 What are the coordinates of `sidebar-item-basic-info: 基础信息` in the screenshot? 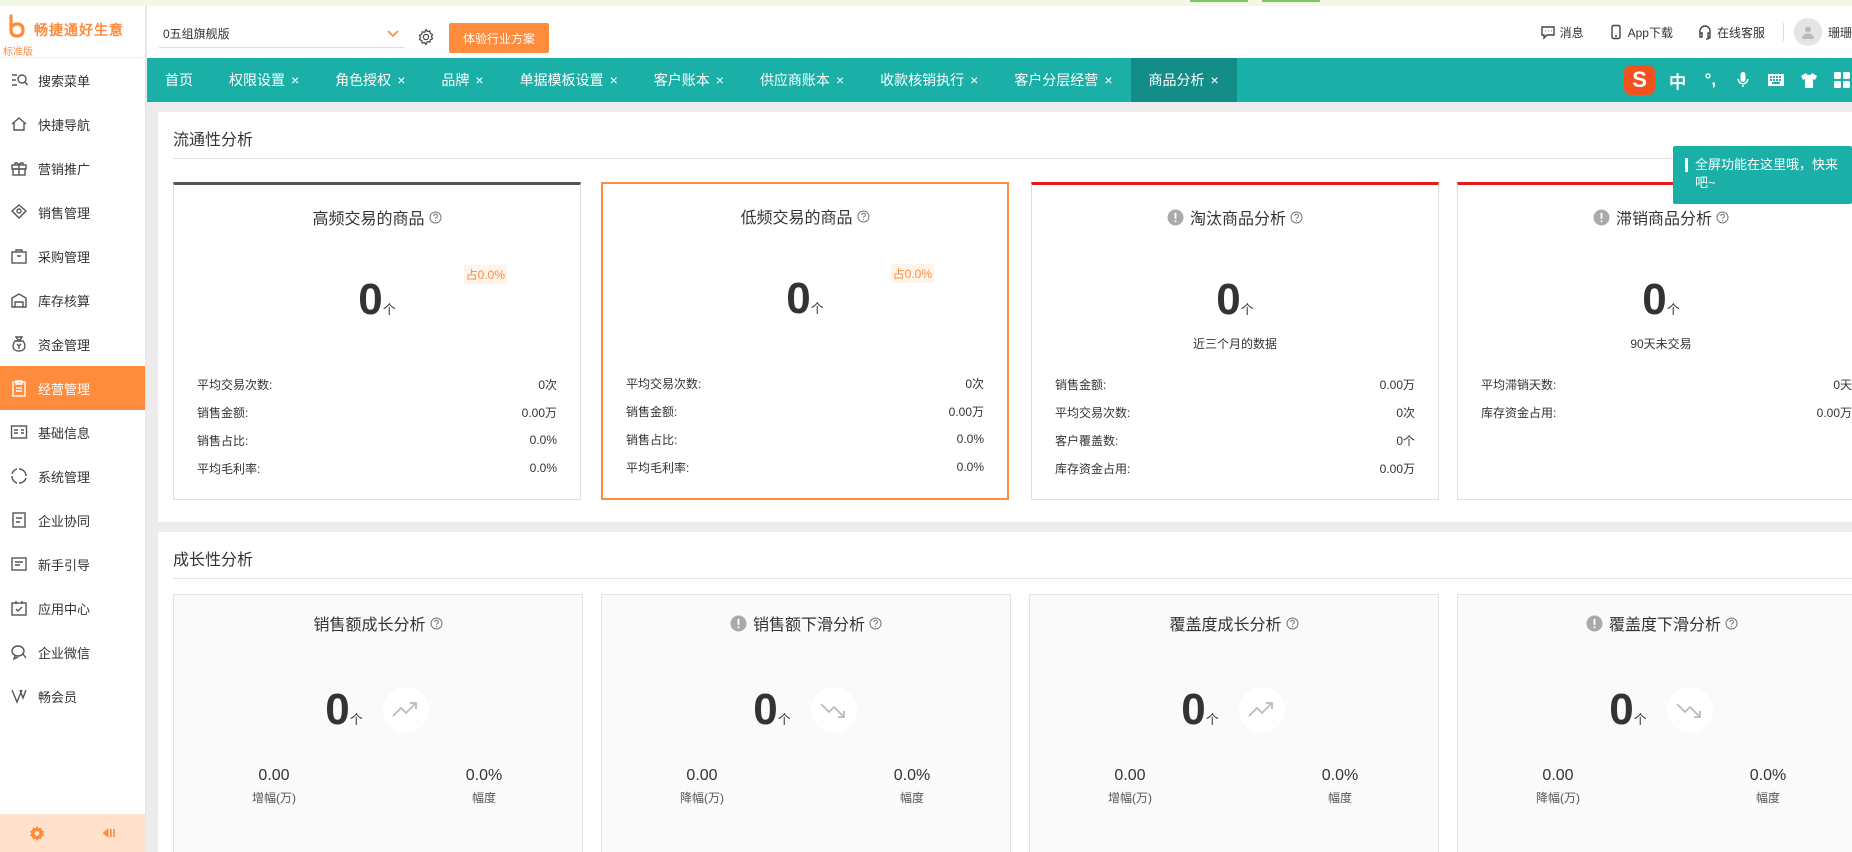 It's located at (72, 432).